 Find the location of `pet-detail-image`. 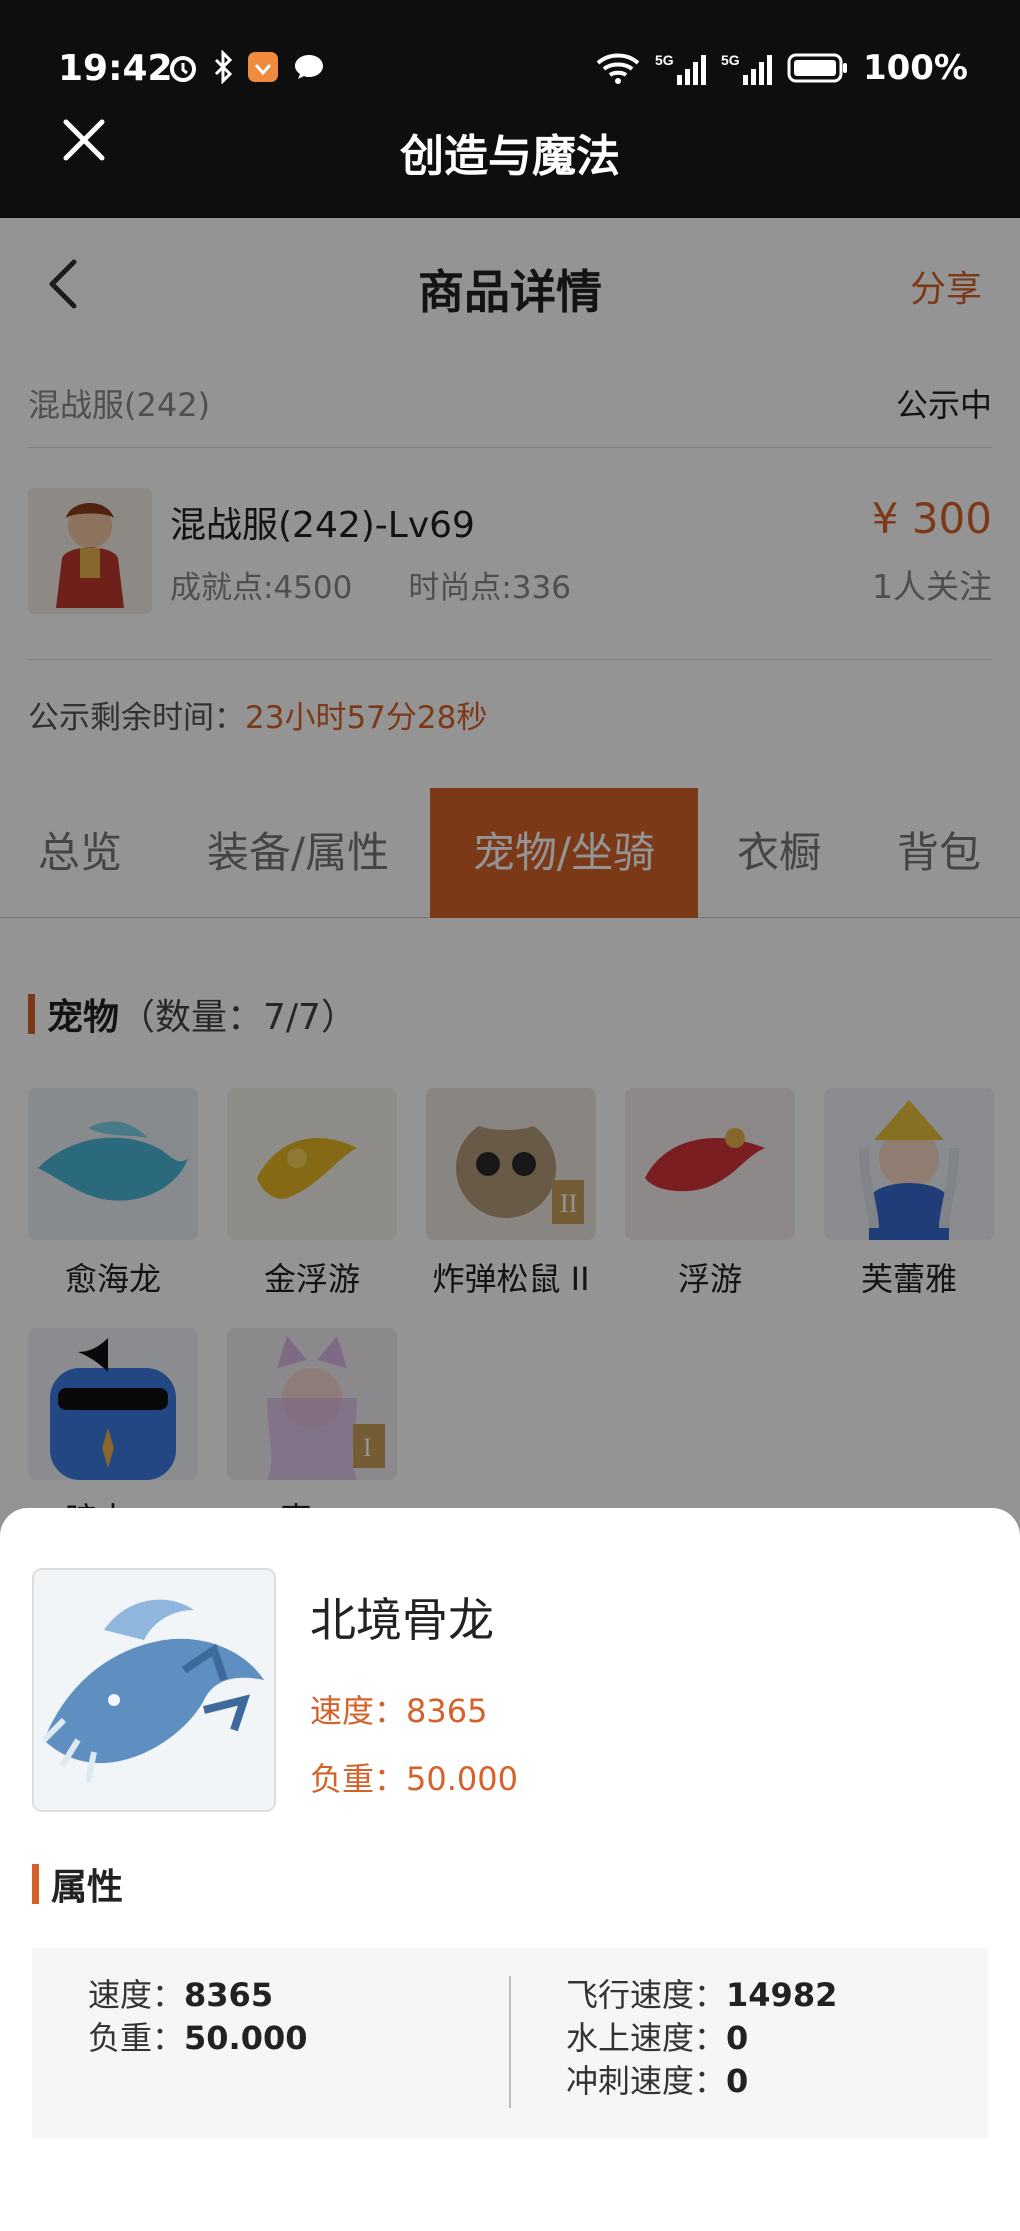

pet-detail-image is located at coordinates (154, 1690).